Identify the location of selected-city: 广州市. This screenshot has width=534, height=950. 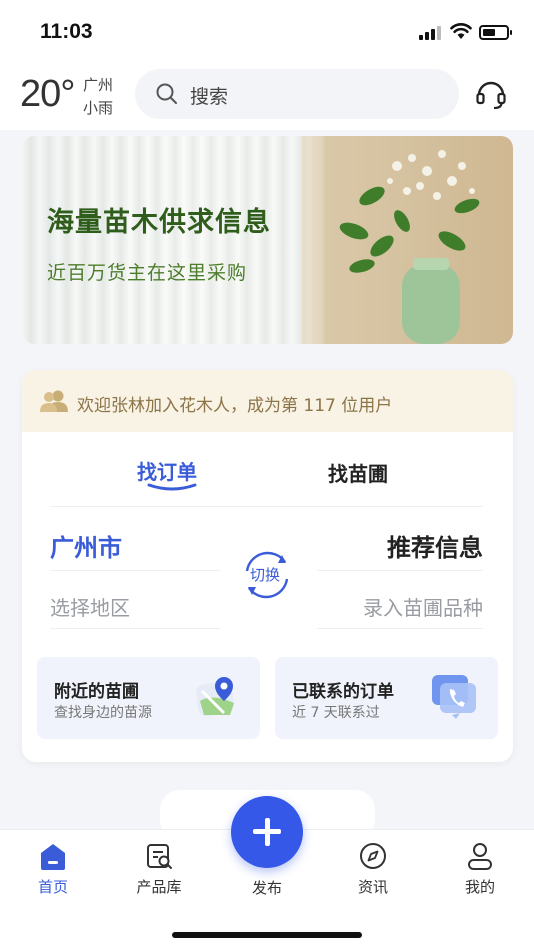
(86, 545).